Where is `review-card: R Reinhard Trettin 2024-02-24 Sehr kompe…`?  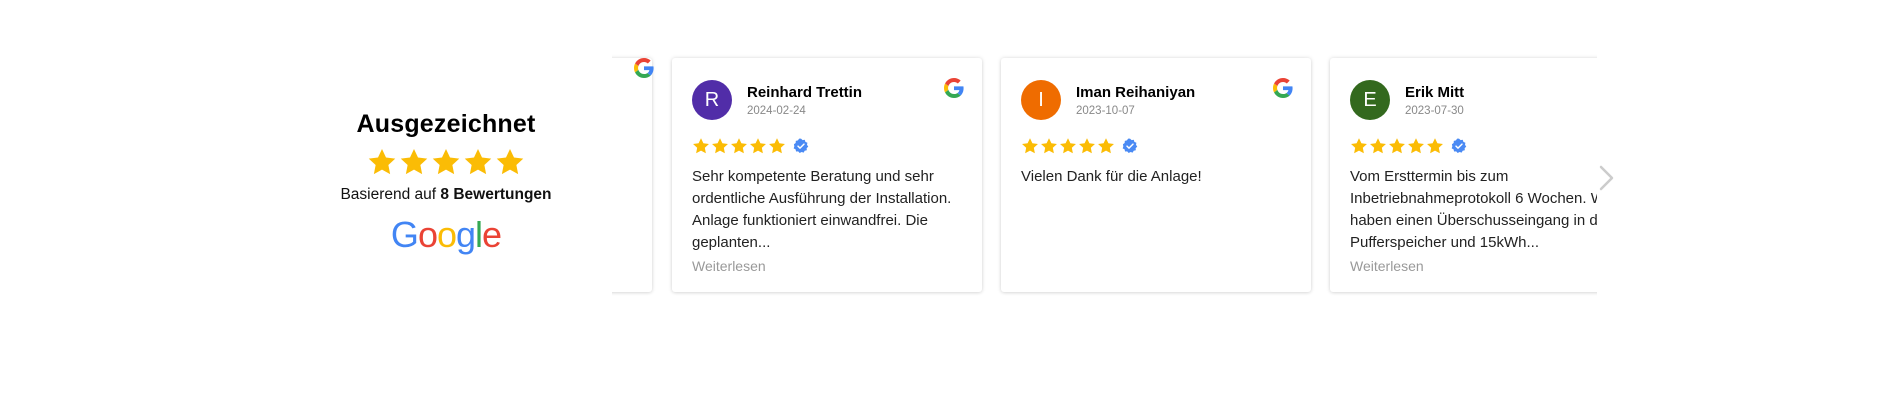
review-card: R Reinhard Trettin 2024-02-24 Sehr kompe… is located at coordinates (827, 175).